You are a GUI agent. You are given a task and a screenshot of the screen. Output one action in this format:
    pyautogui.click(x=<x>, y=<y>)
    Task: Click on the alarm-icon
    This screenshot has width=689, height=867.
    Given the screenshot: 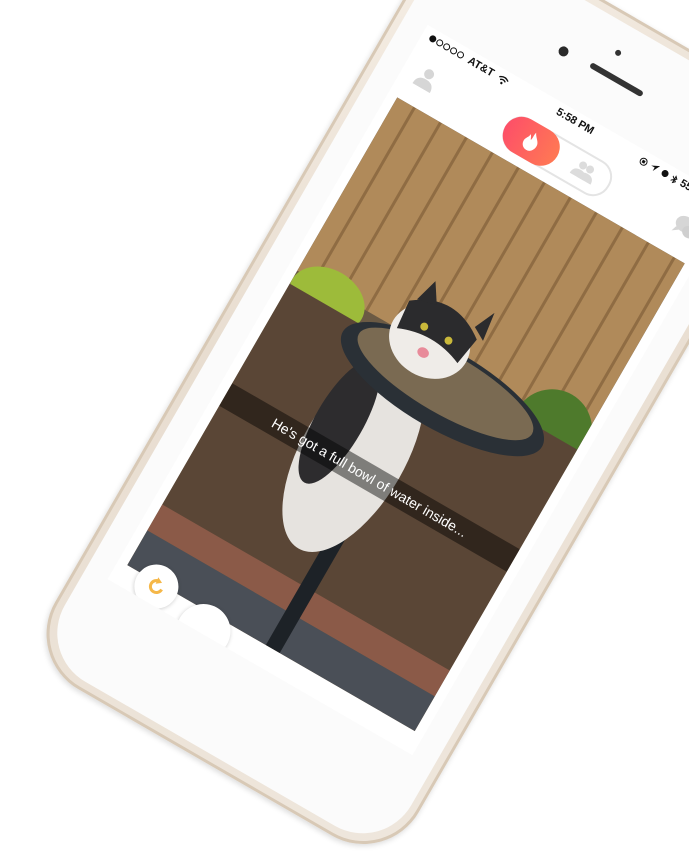 What is the action you would take?
    pyautogui.click(x=665, y=174)
    